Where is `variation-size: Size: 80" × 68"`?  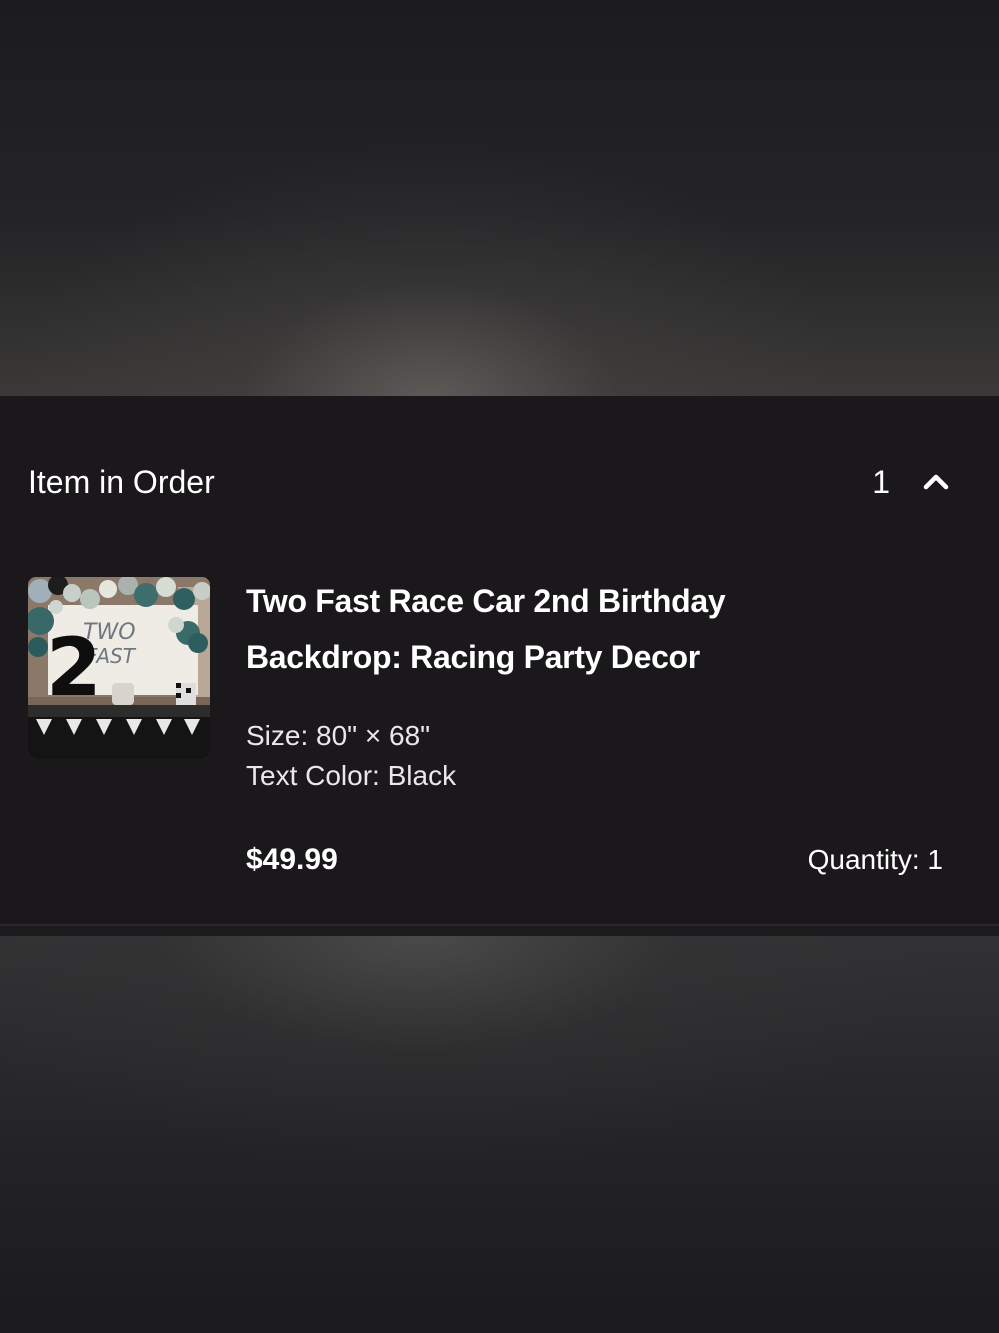 variation-size: Size: 80" × 68" is located at coordinates (338, 735).